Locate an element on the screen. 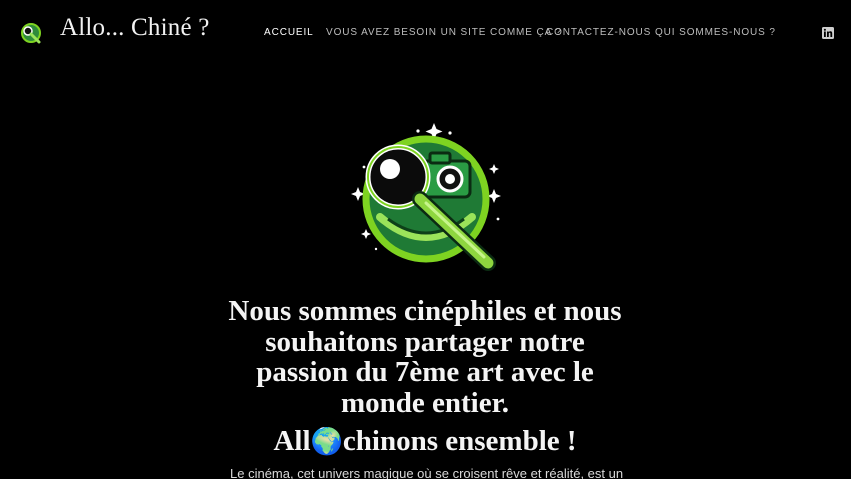 Image resolution: width=851 pixels, height=479 pixels. nav-item-accueil: ACCUEIL is located at coordinates (289, 32).